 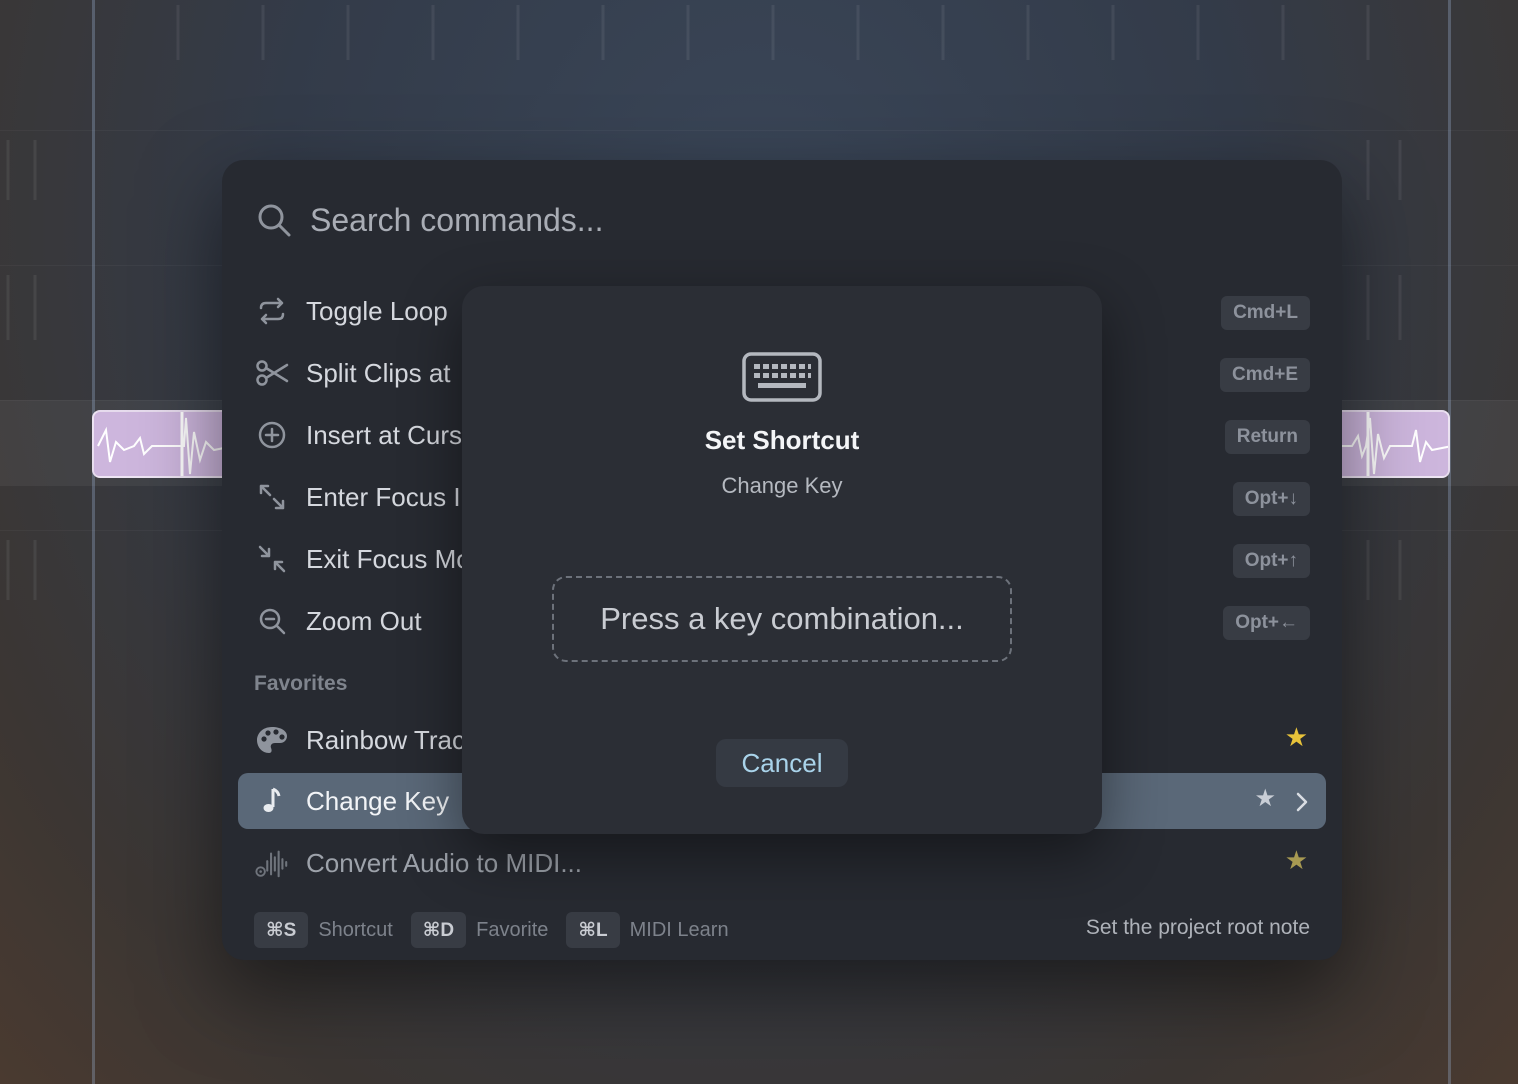 What do you see at coordinates (1266, 623) in the screenshot?
I see `shortcut-badge: Opt+←` at bounding box center [1266, 623].